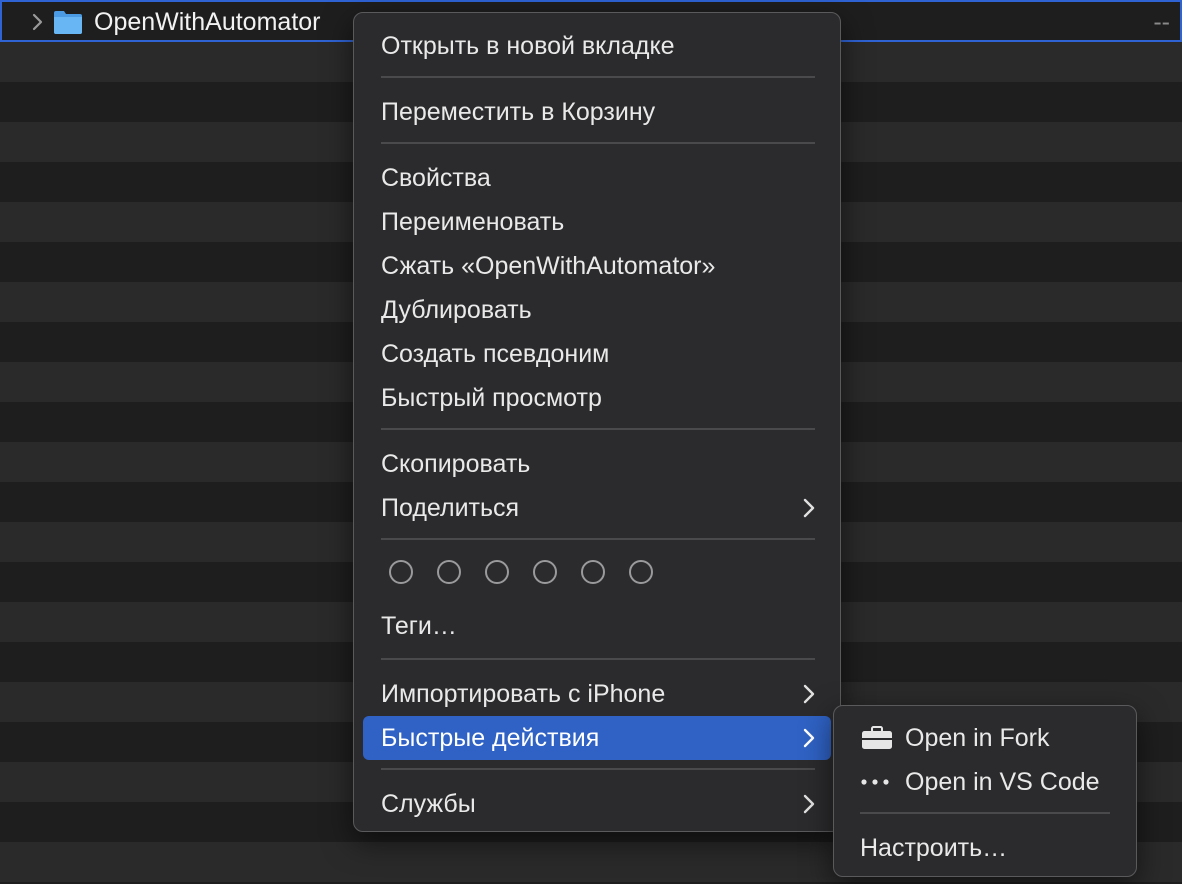  I want to click on menu-item-quick-actions: Быстрые действия, so click(597, 738).